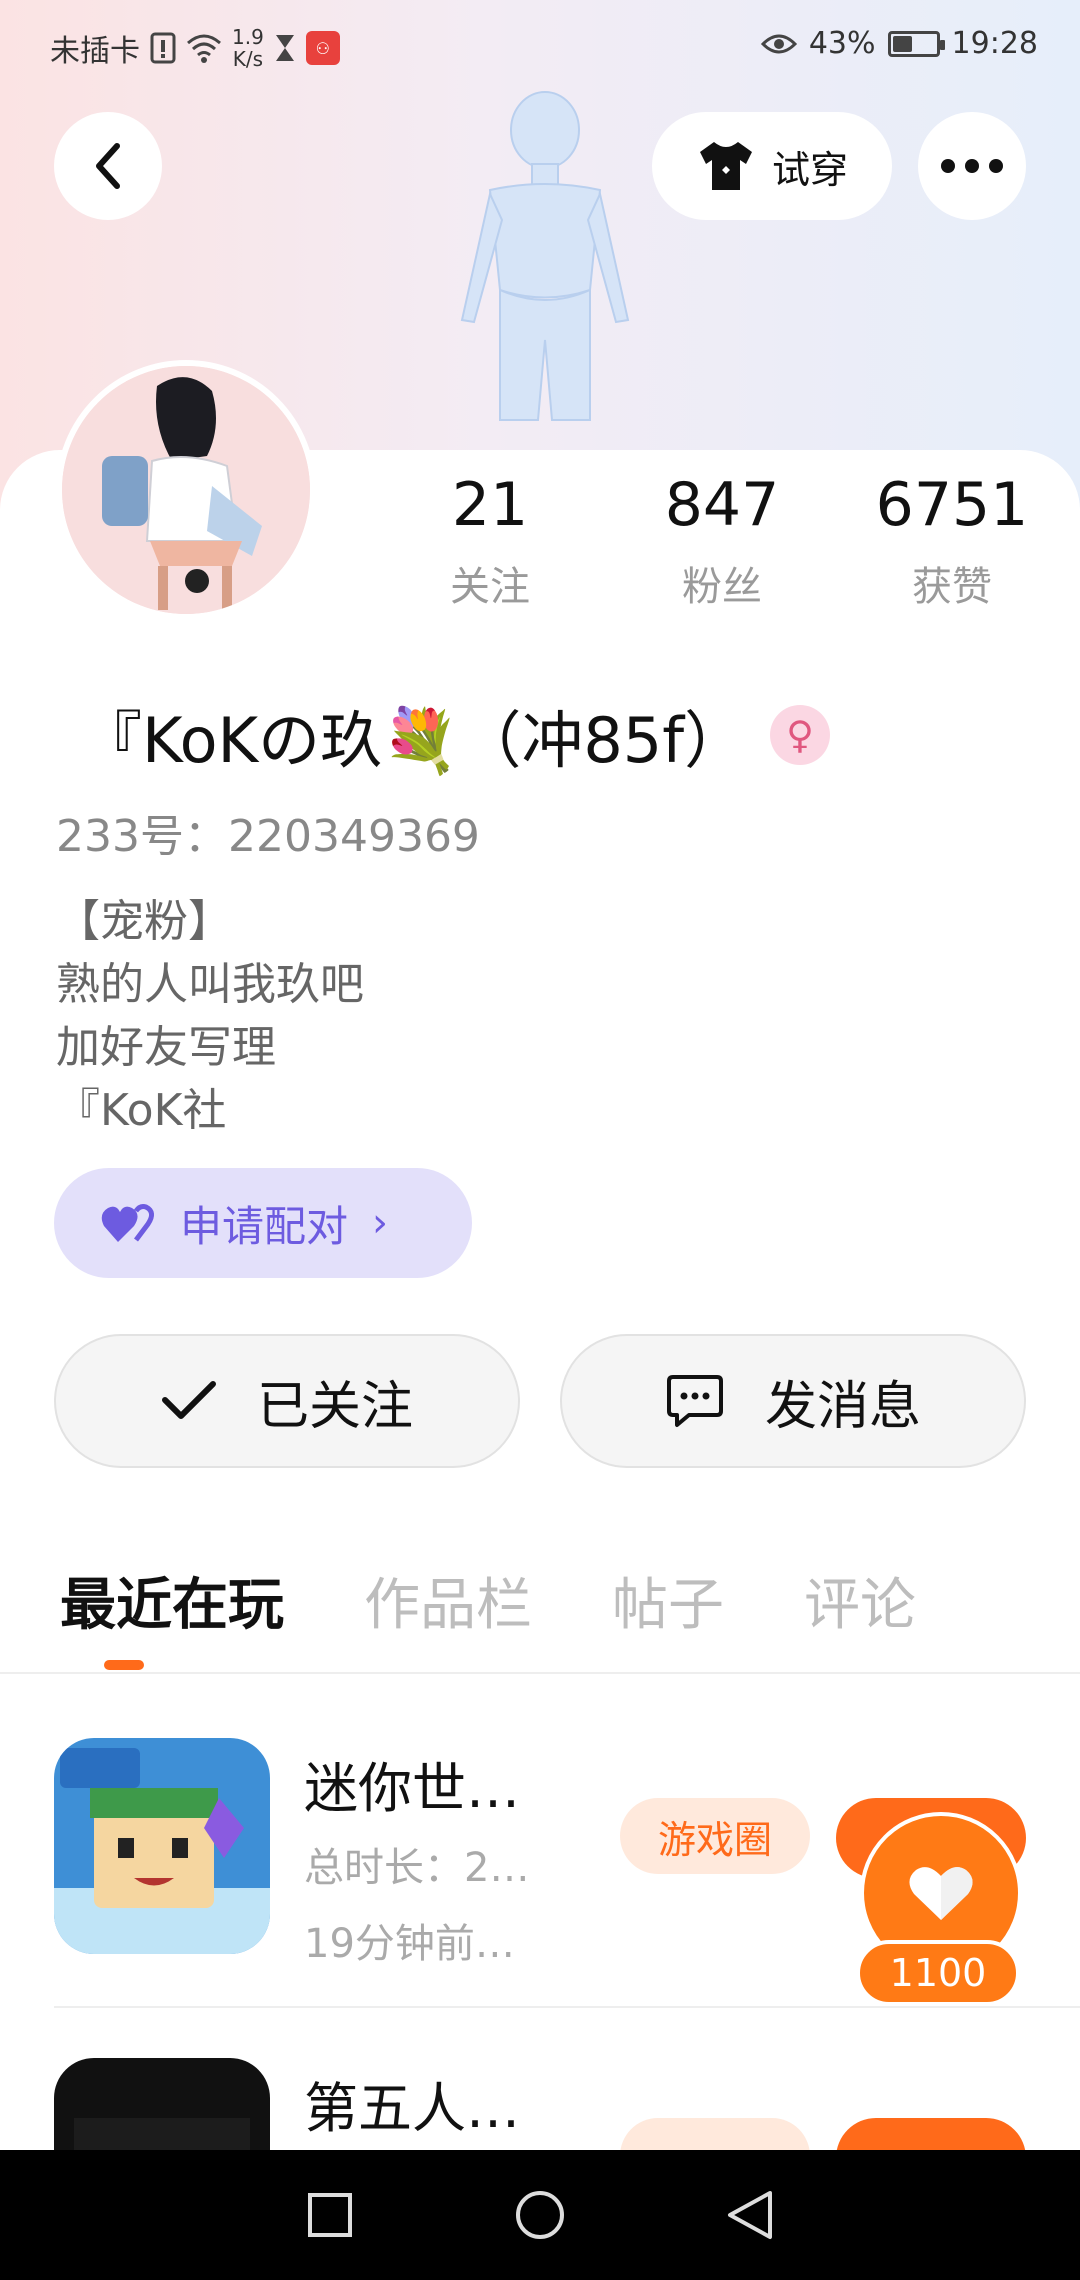 The height and width of the screenshot is (2280, 1080). Describe the element at coordinates (380, 1223) in the screenshot. I see `chevron-right-icon: ›` at that location.